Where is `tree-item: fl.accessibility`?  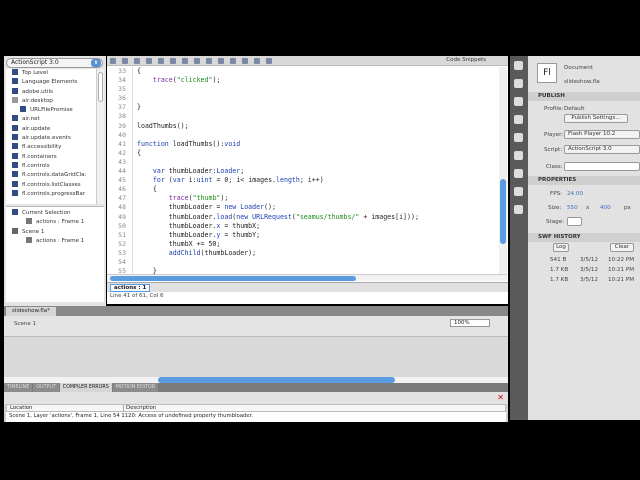
tree-item: fl.accessibility is located at coordinates (51, 147).